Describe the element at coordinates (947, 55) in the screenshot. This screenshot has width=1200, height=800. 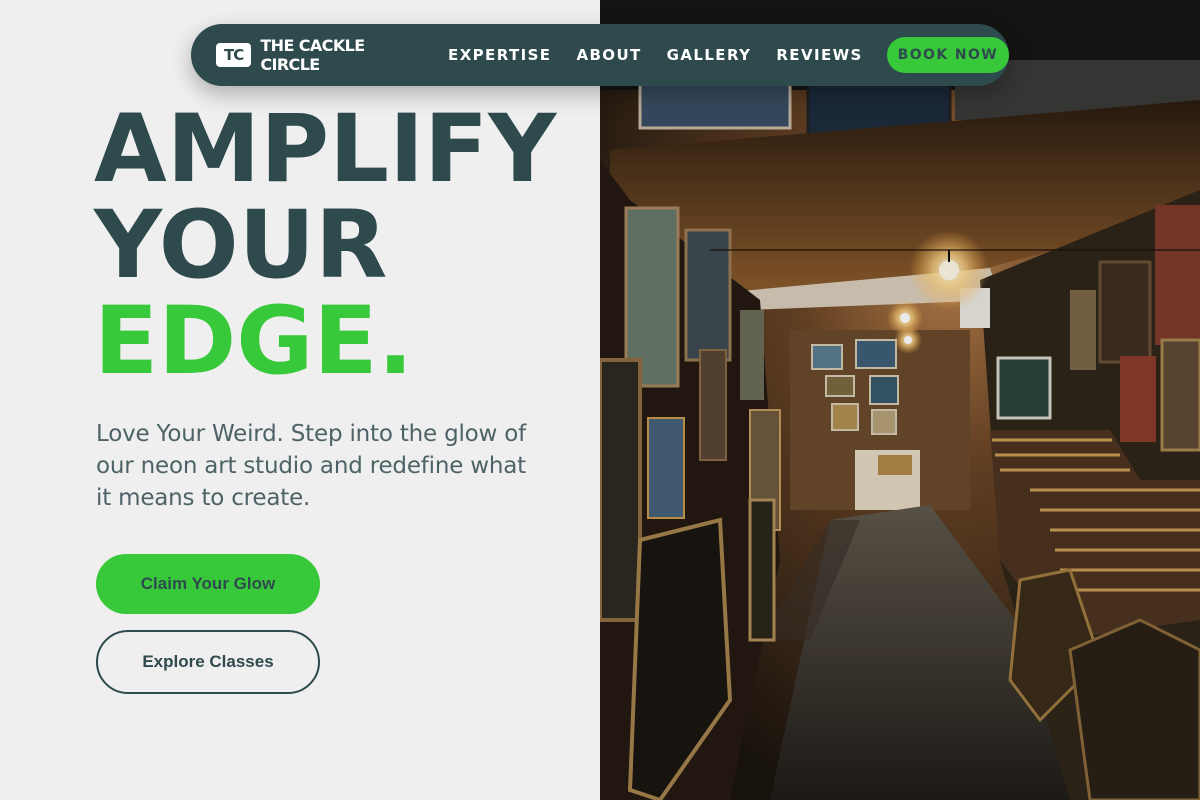
I see `book-now-button: BOOK NOW` at that location.